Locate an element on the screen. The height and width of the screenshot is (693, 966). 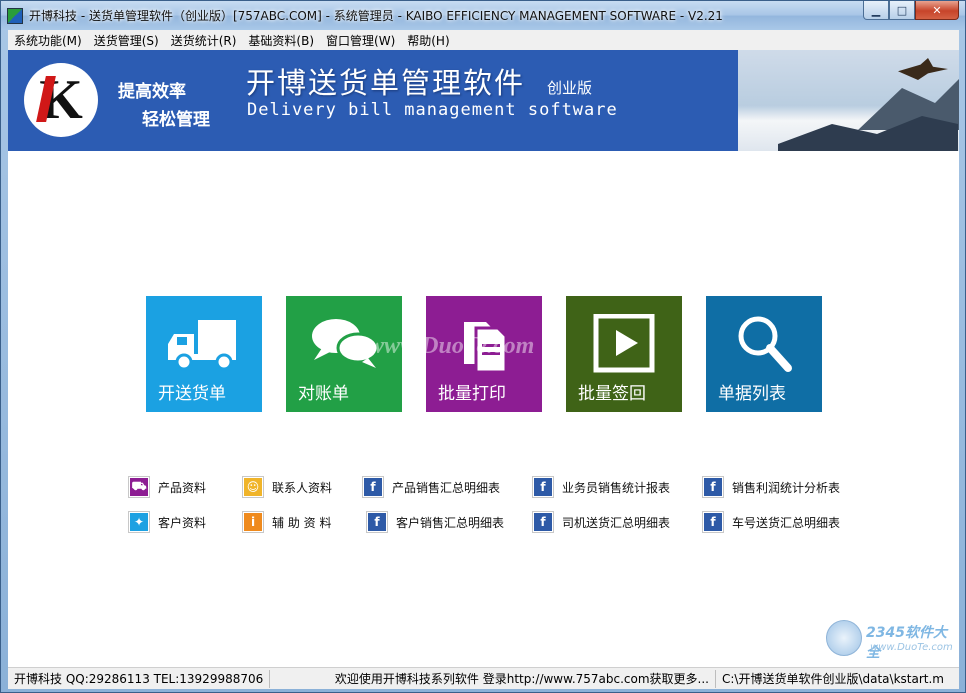
search-icon is located at coordinates (765, 344).